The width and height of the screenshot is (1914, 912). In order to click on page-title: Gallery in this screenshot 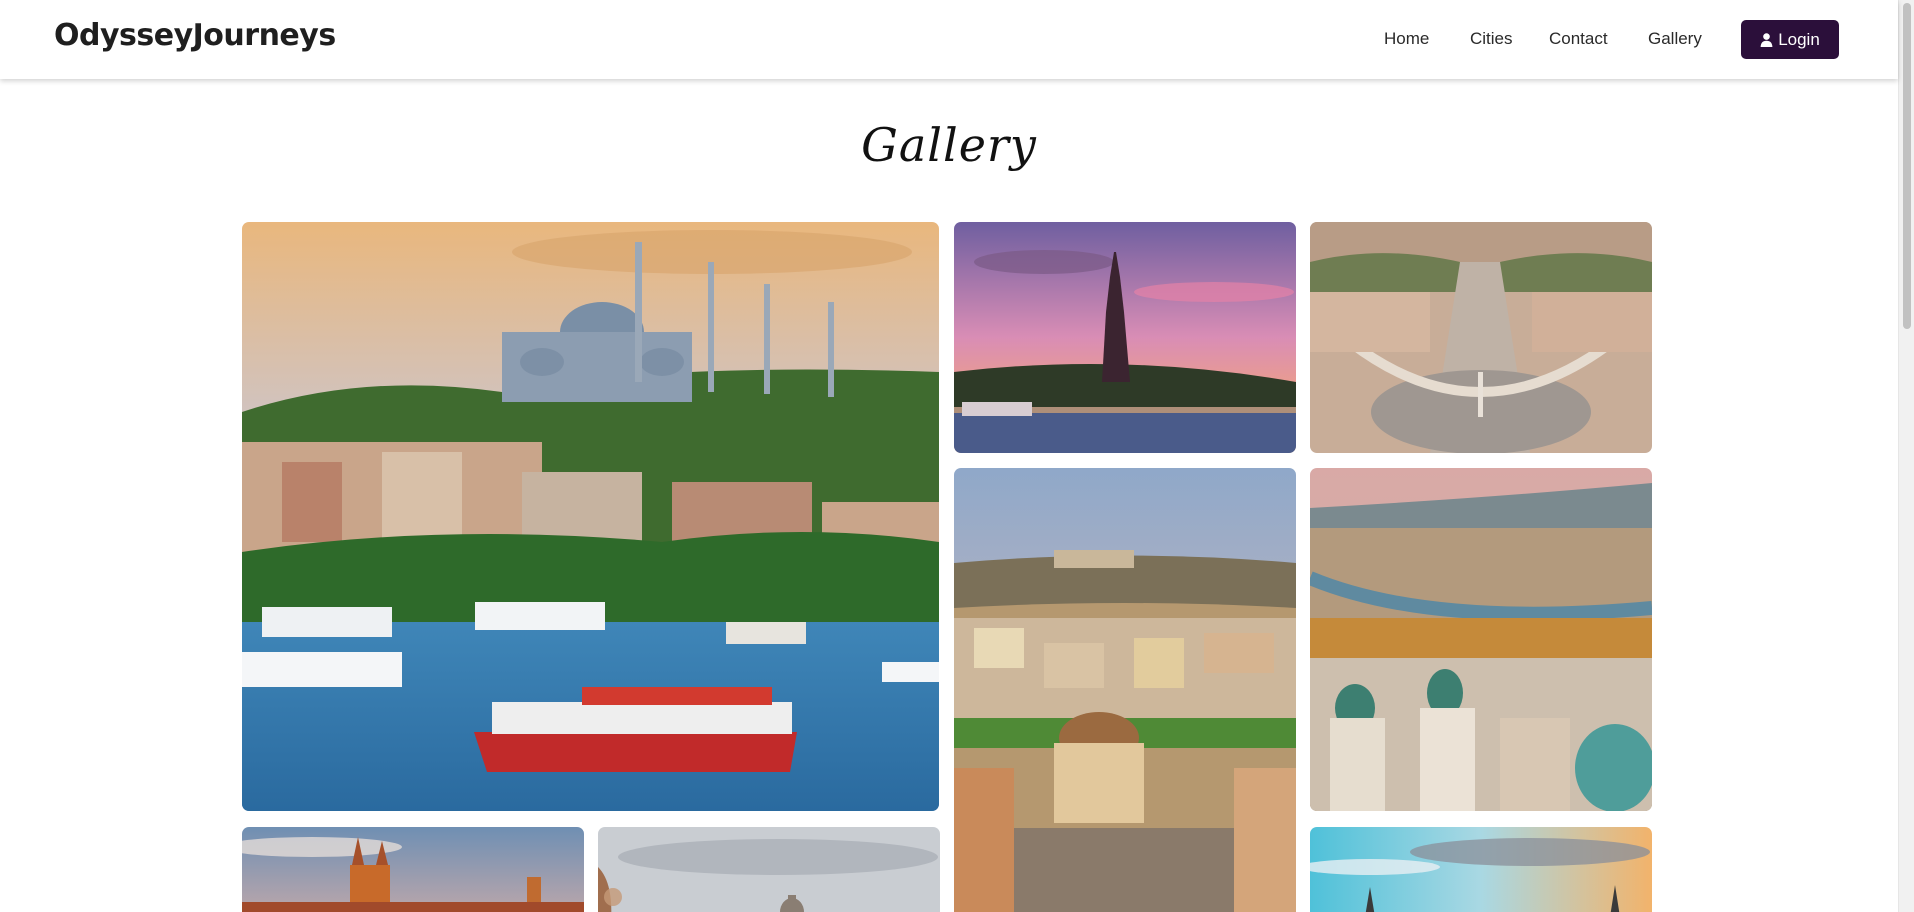, I will do `click(949, 145)`.